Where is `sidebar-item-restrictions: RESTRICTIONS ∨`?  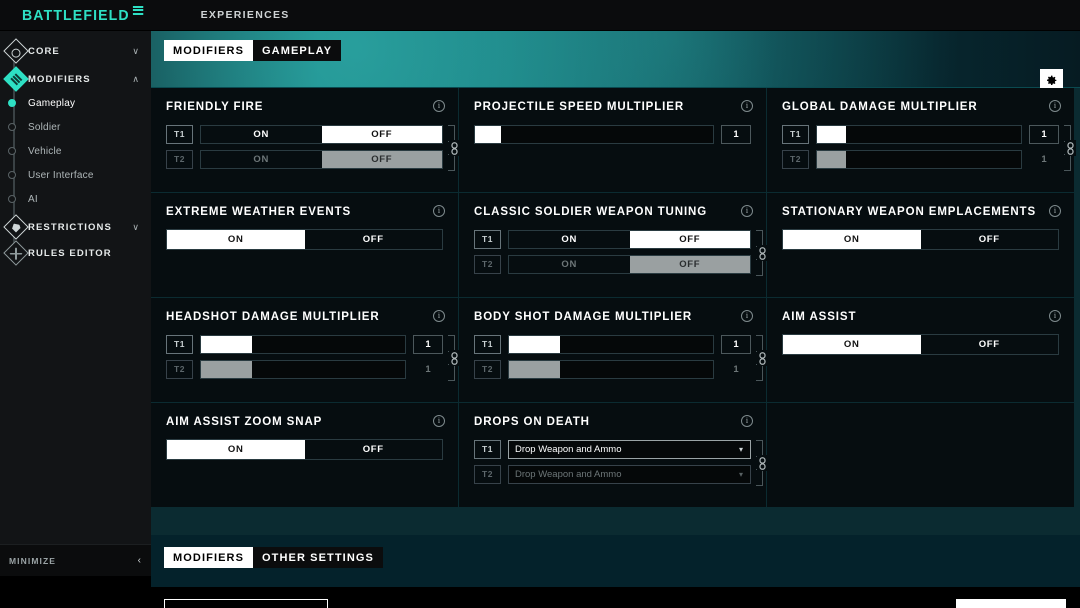 sidebar-item-restrictions: RESTRICTIONS ∨ is located at coordinates (75, 227).